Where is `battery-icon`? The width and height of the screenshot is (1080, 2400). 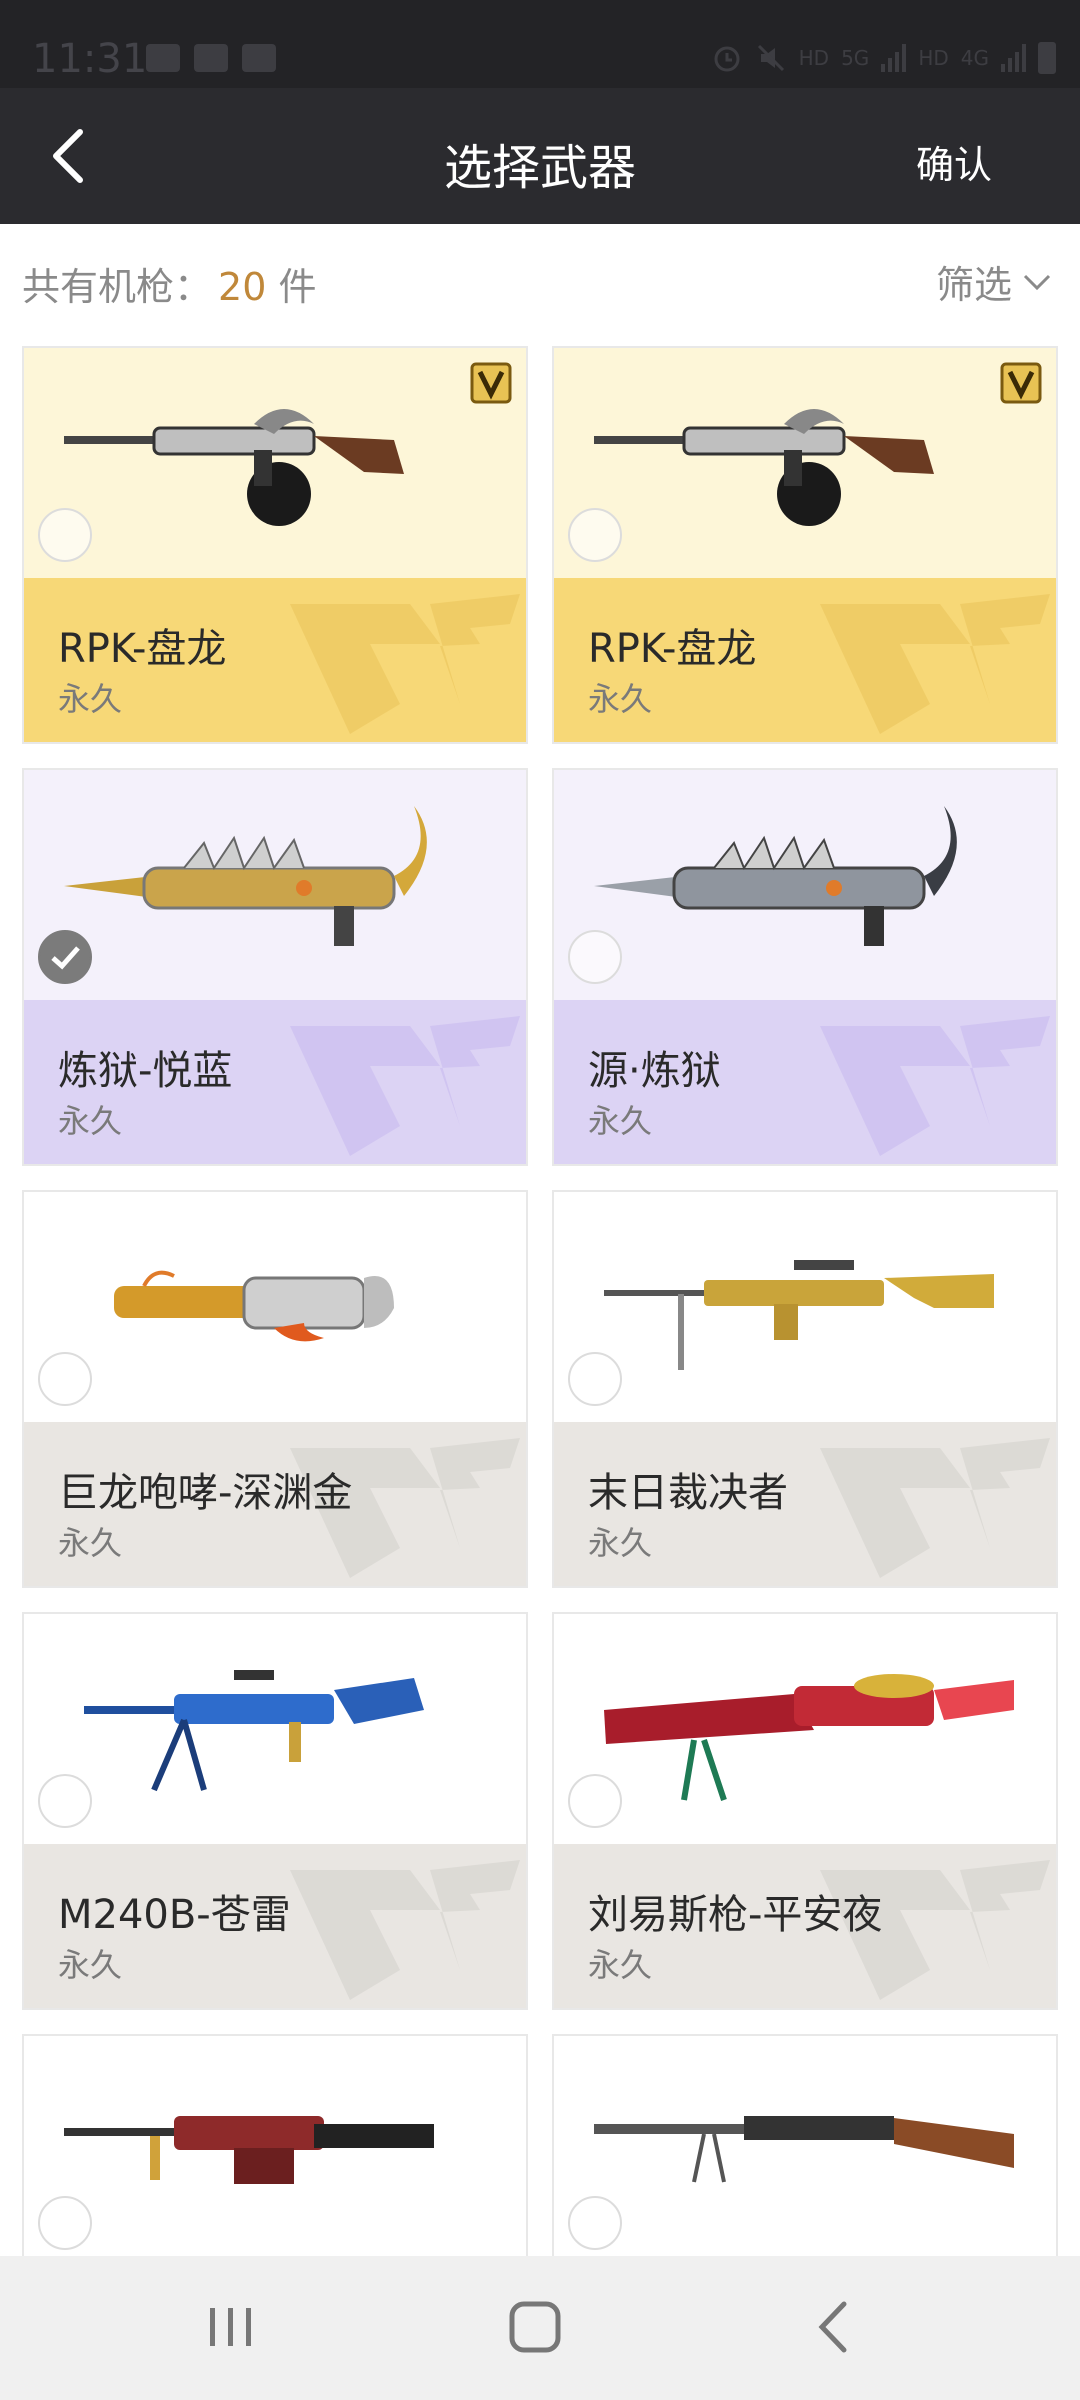 battery-icon is located at coordinates (1047, 58).